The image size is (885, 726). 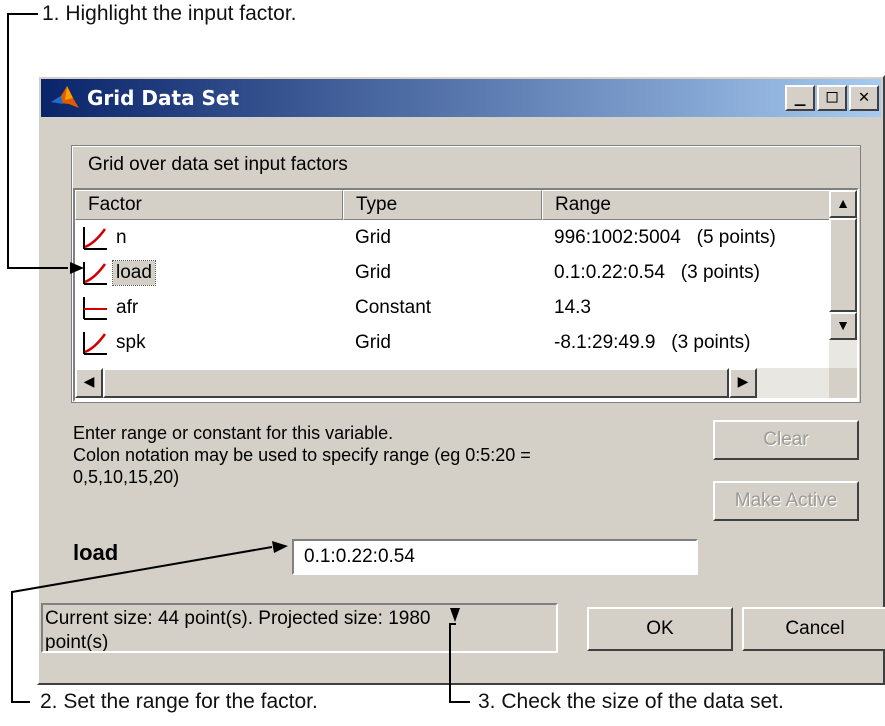 What do you see at coordinates (453, 237) in the screenshot?
I see `table-row: n Grid 996:1002:5004 (5 points)` at bounding box center [453, 237].